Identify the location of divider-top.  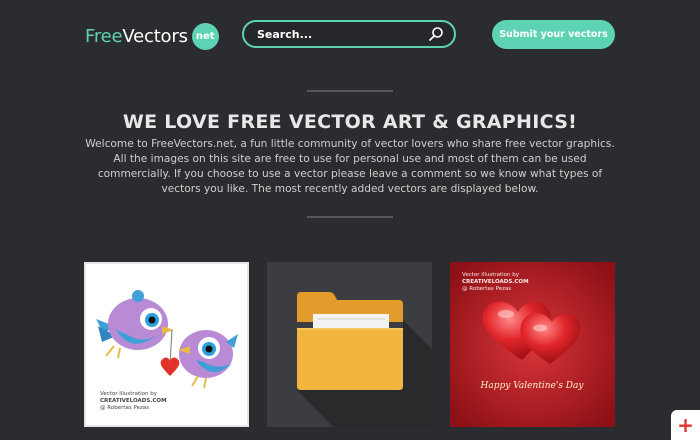
(350, 91).